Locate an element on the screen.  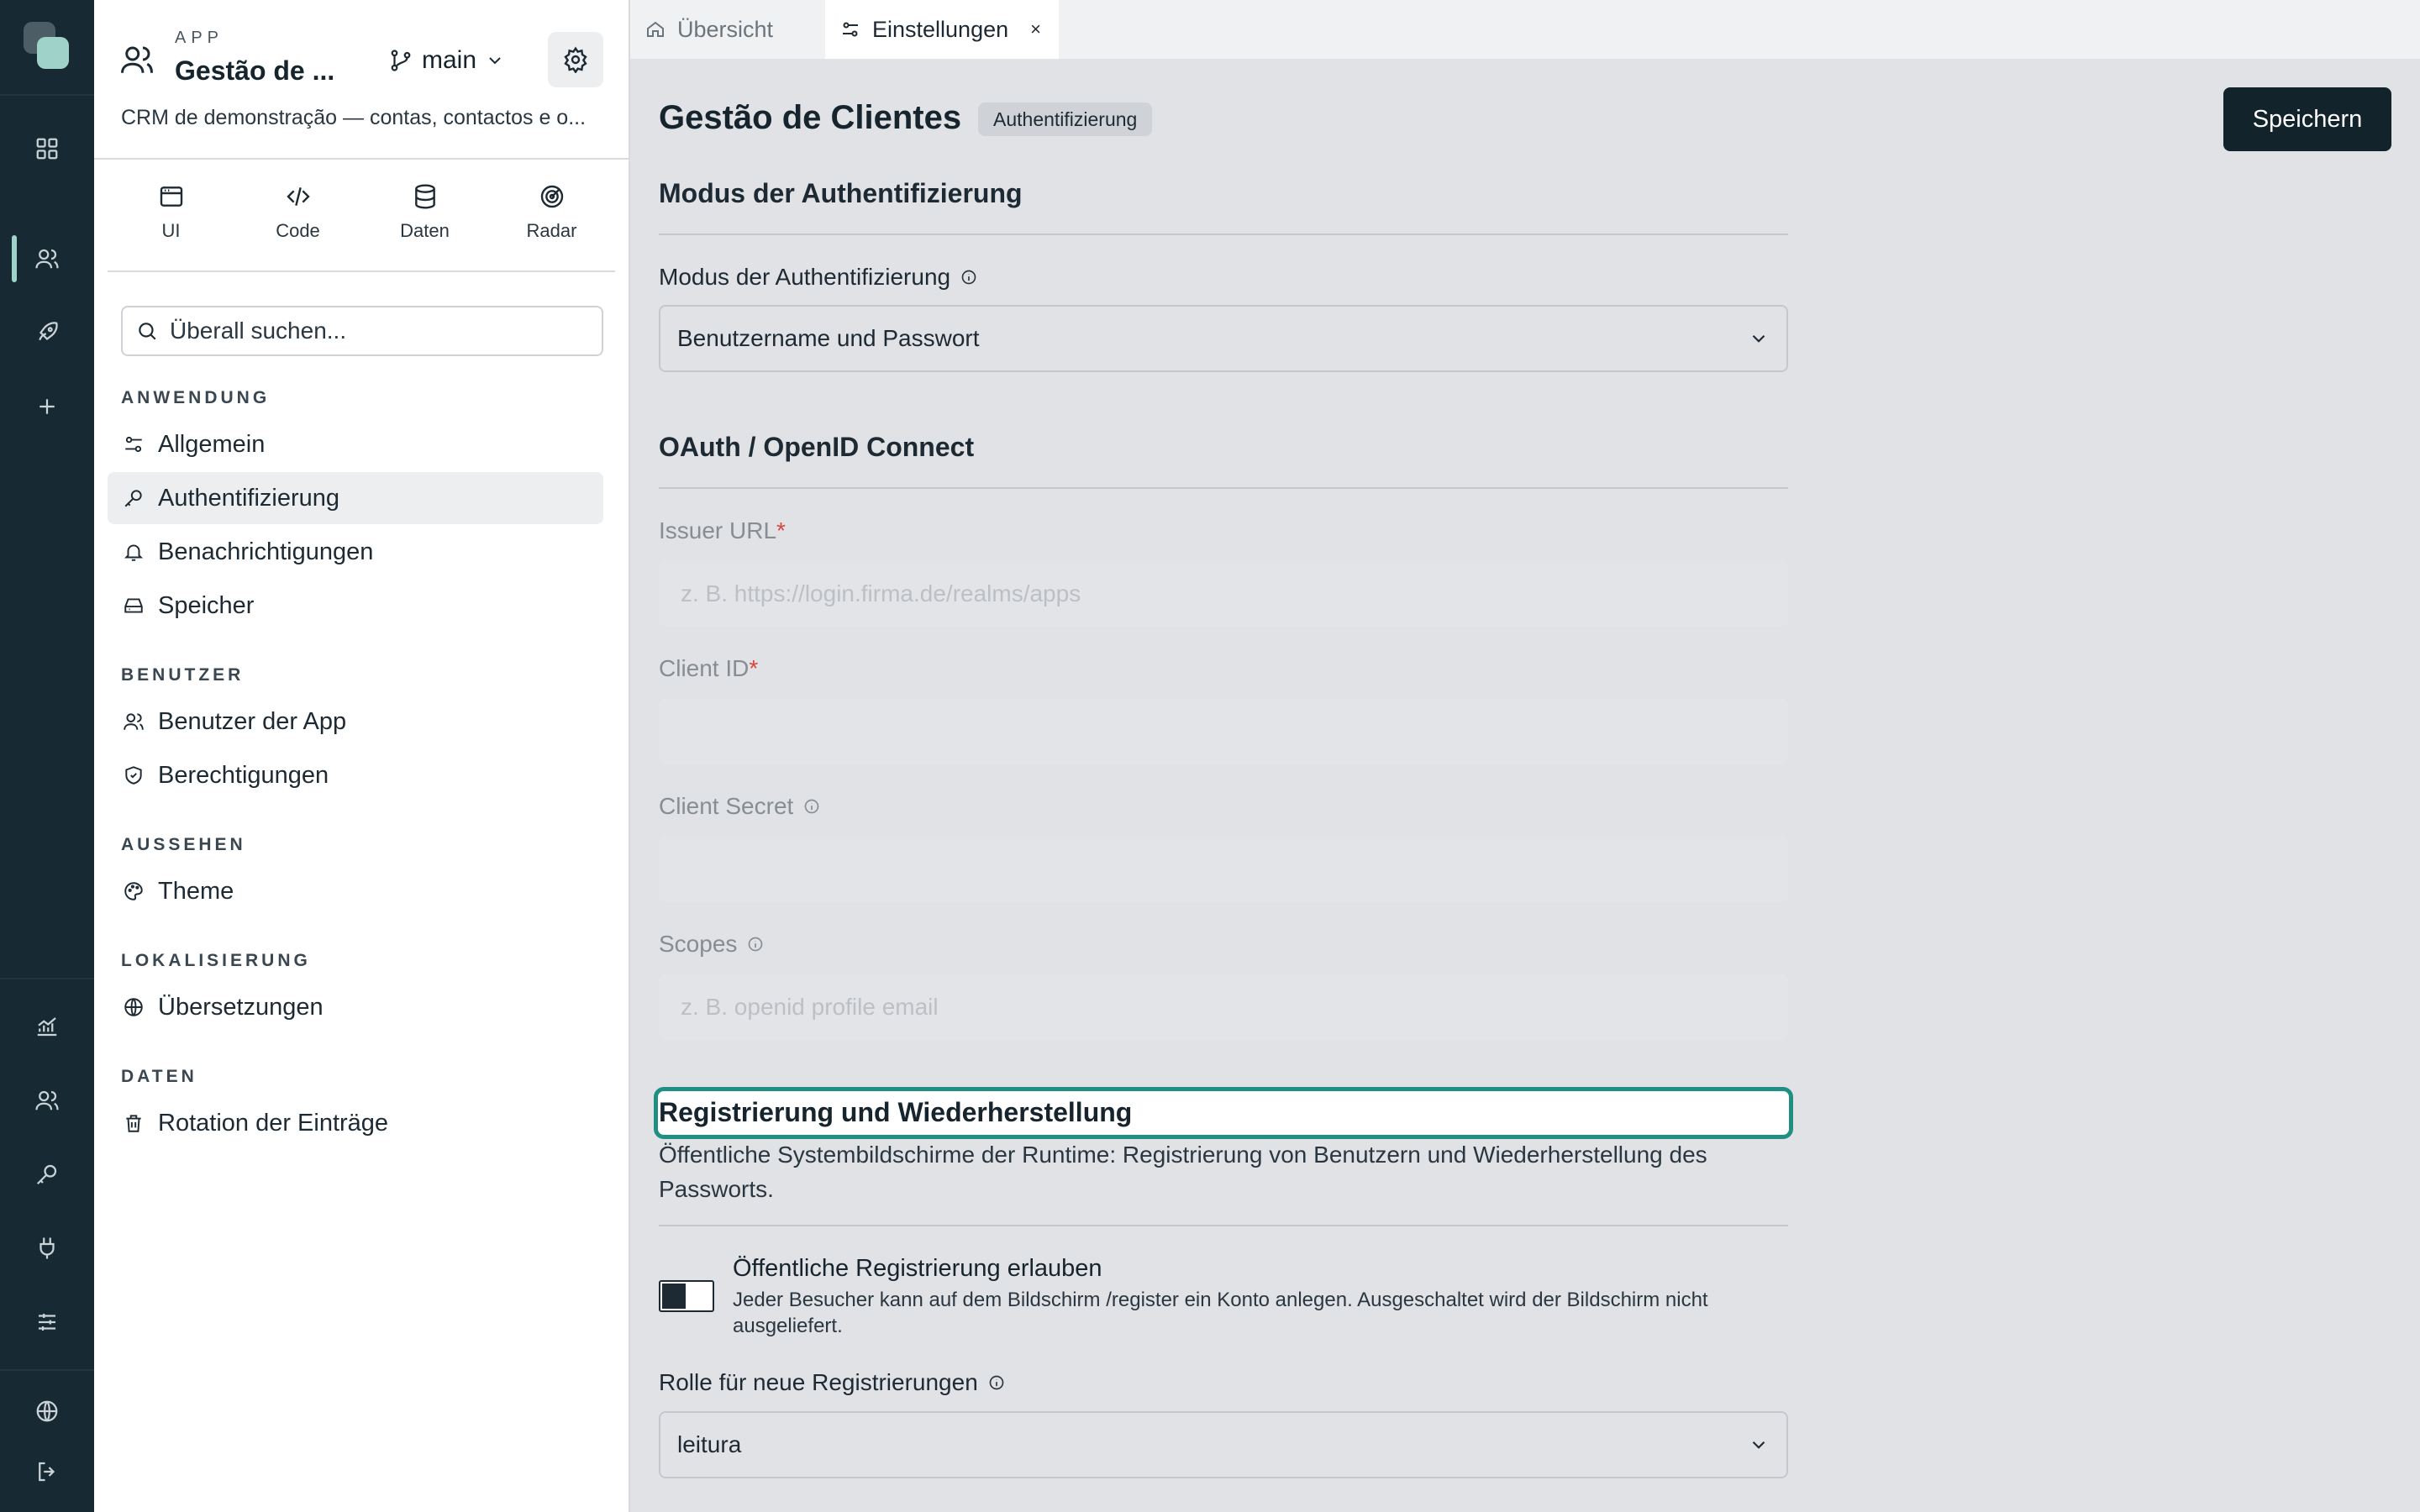
field-label: Client ID* is located at coordinates (708, 668).